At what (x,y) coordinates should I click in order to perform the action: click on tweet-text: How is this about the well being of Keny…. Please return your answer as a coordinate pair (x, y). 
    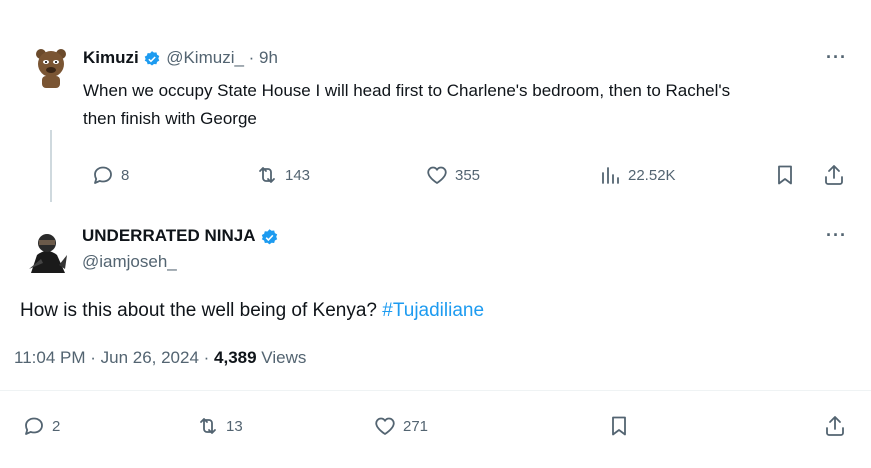
    Looking at the image, I should click on (252, 311).